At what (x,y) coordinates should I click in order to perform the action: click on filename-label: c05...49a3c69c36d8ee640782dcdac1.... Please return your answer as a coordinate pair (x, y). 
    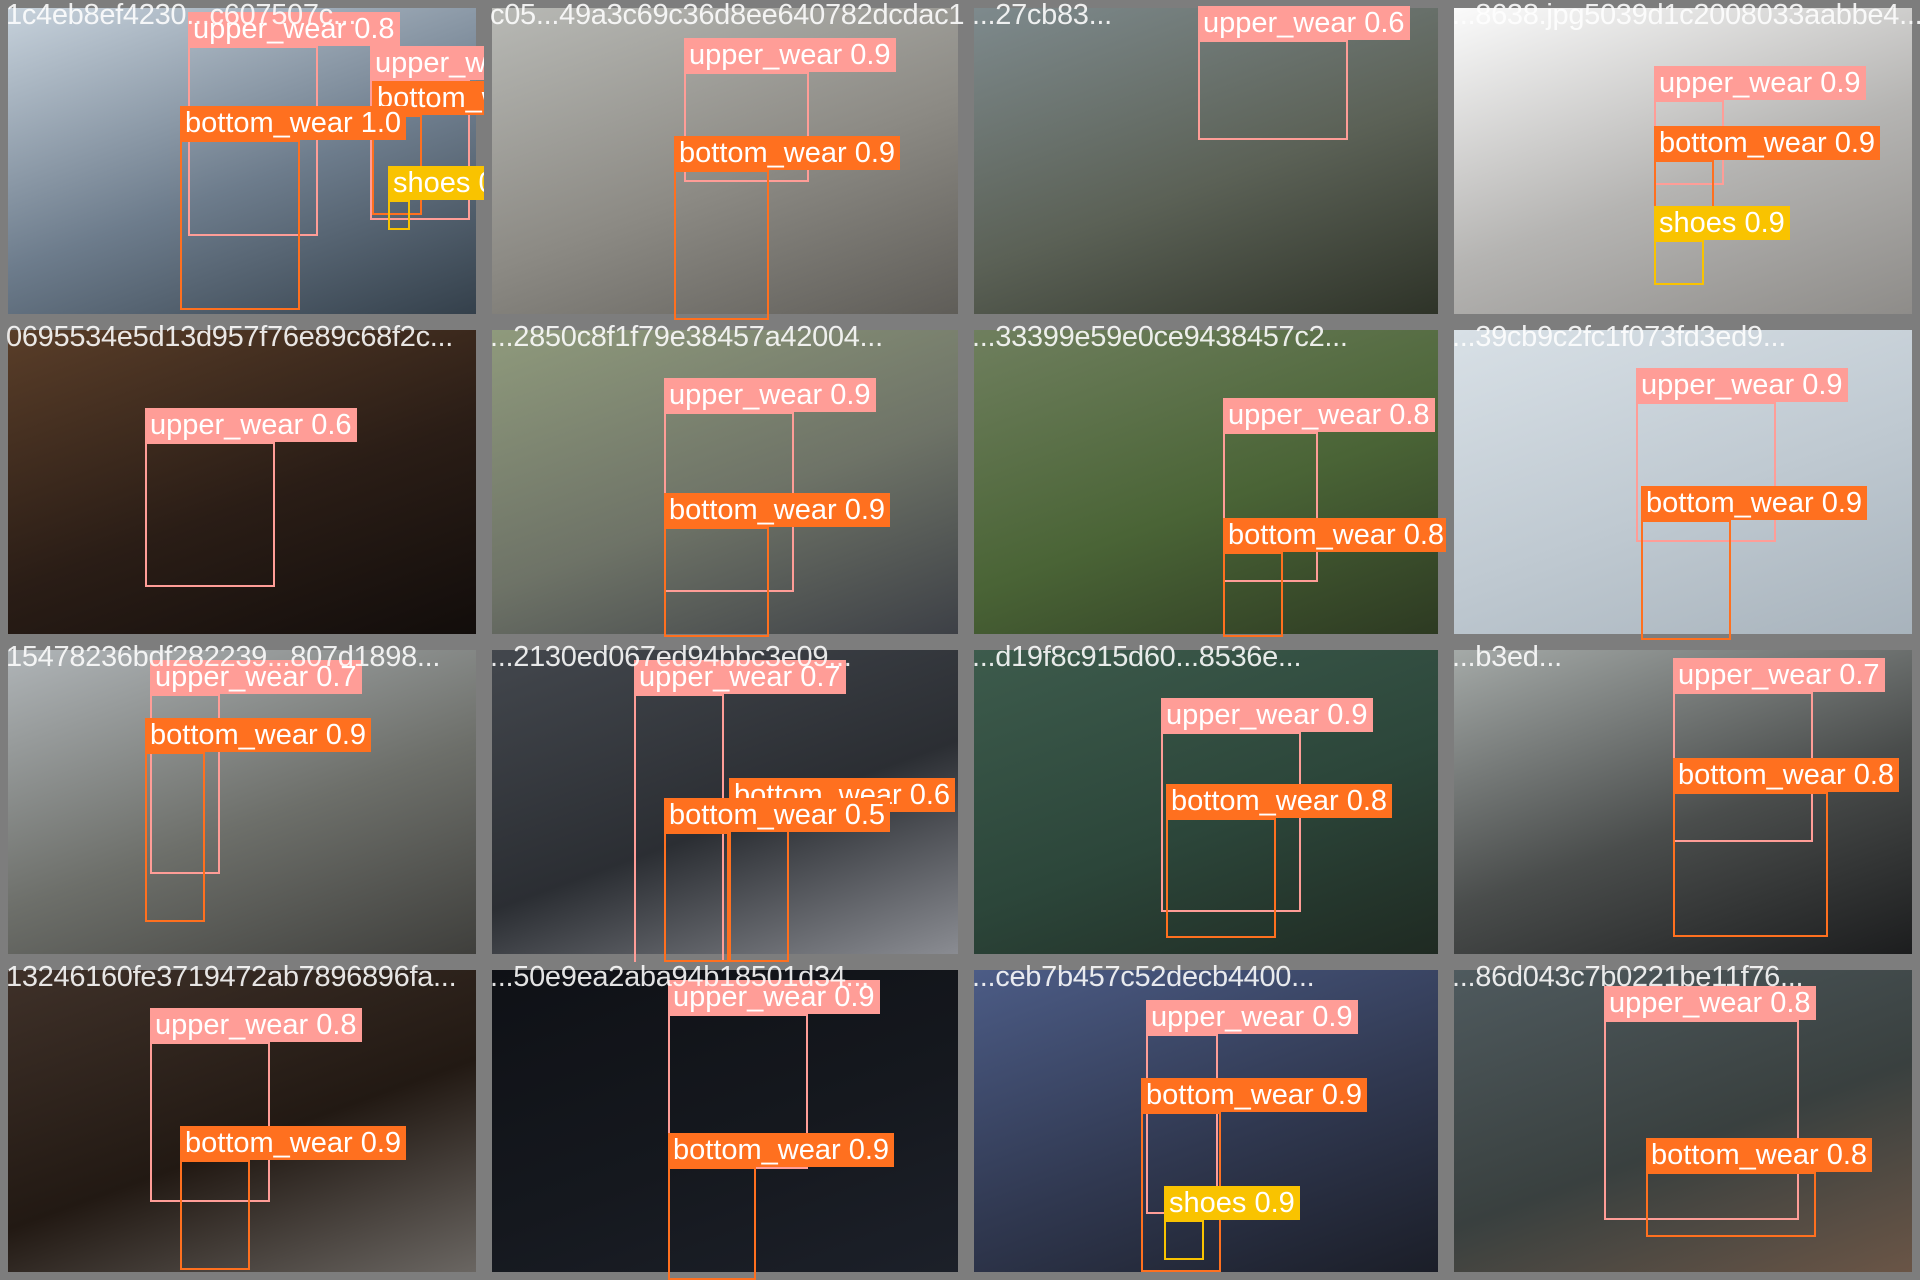
    Looking at the image, I should click on (728, 15).